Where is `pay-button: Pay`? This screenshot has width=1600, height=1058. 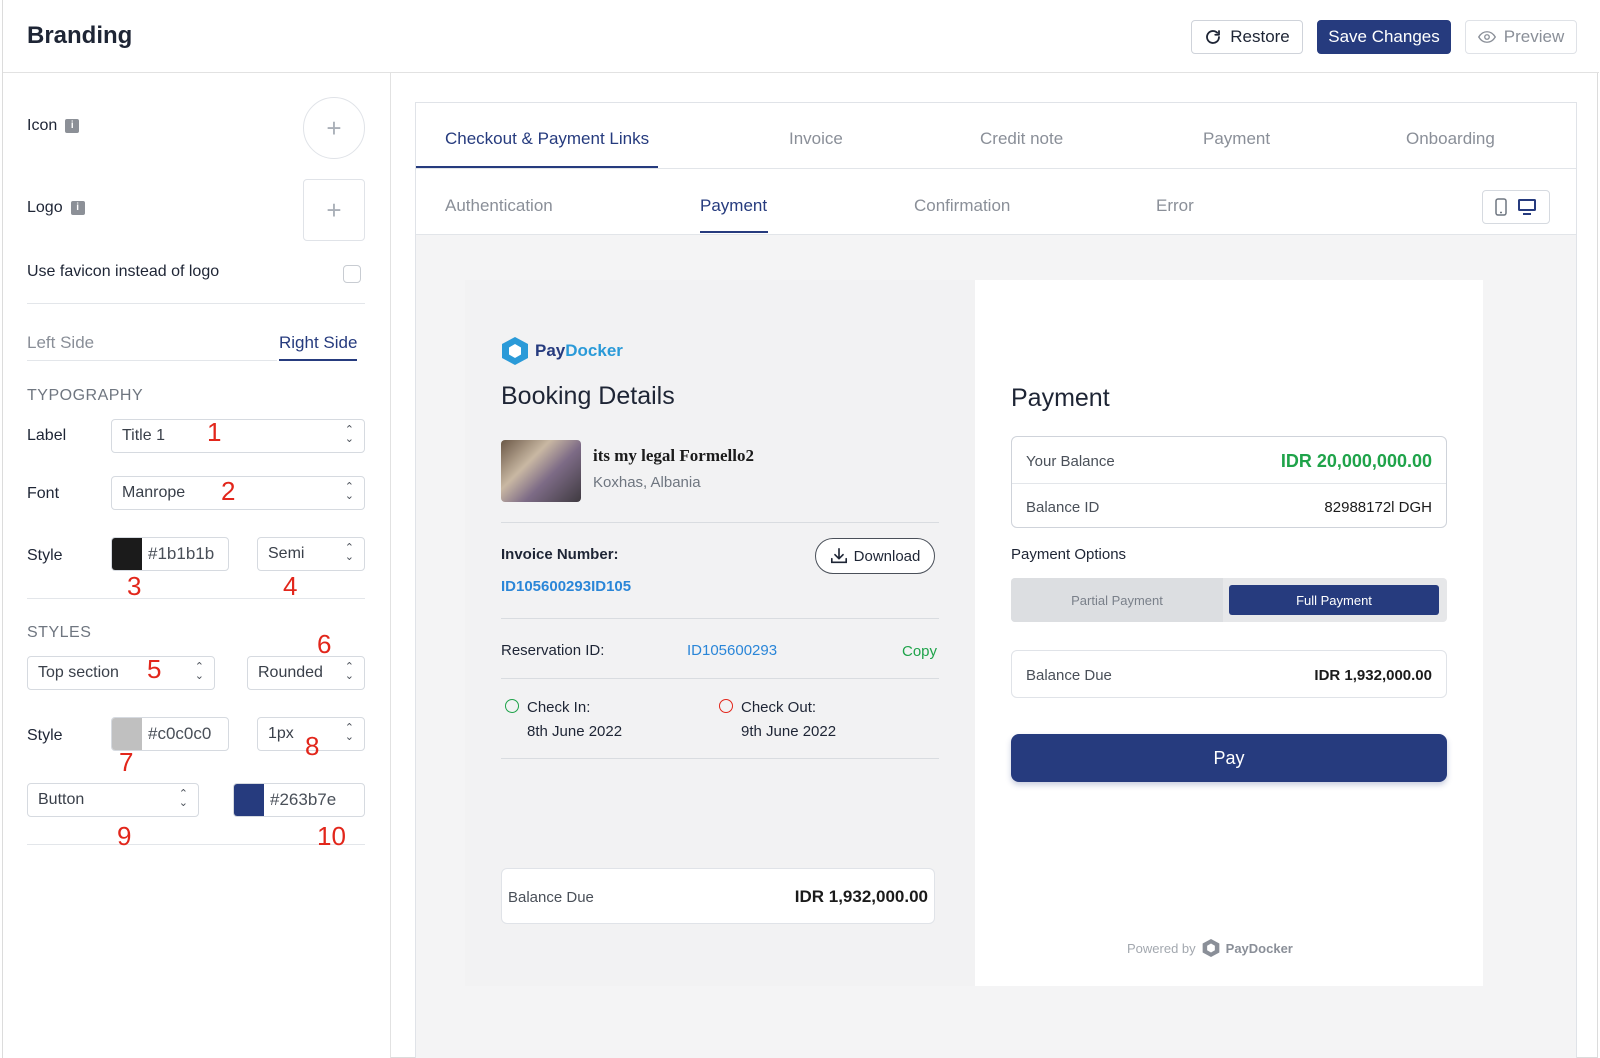
pay-button: Pay is located at coordinates (1229, 758).